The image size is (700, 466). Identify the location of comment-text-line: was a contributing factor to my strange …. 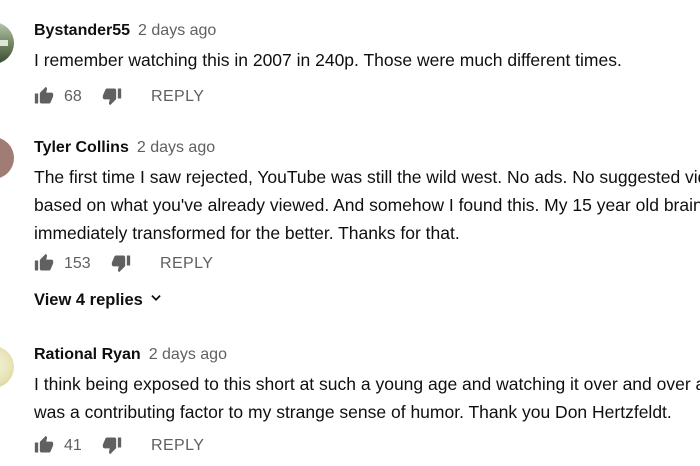
(353, 412).